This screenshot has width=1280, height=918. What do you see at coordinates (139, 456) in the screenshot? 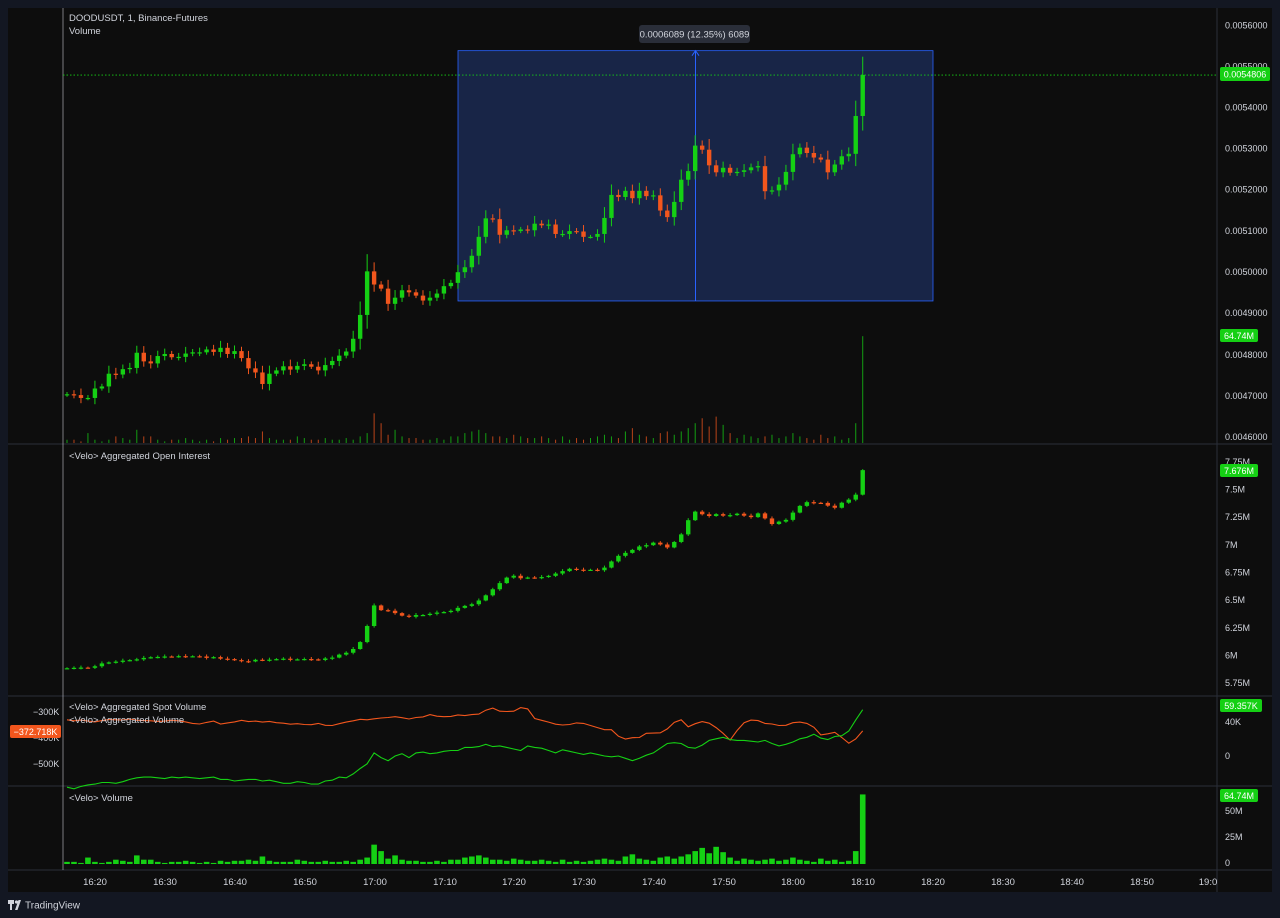
I see `oi-legend: <Velo> Aggregated Open Interest` at bounding box center [139, 456].